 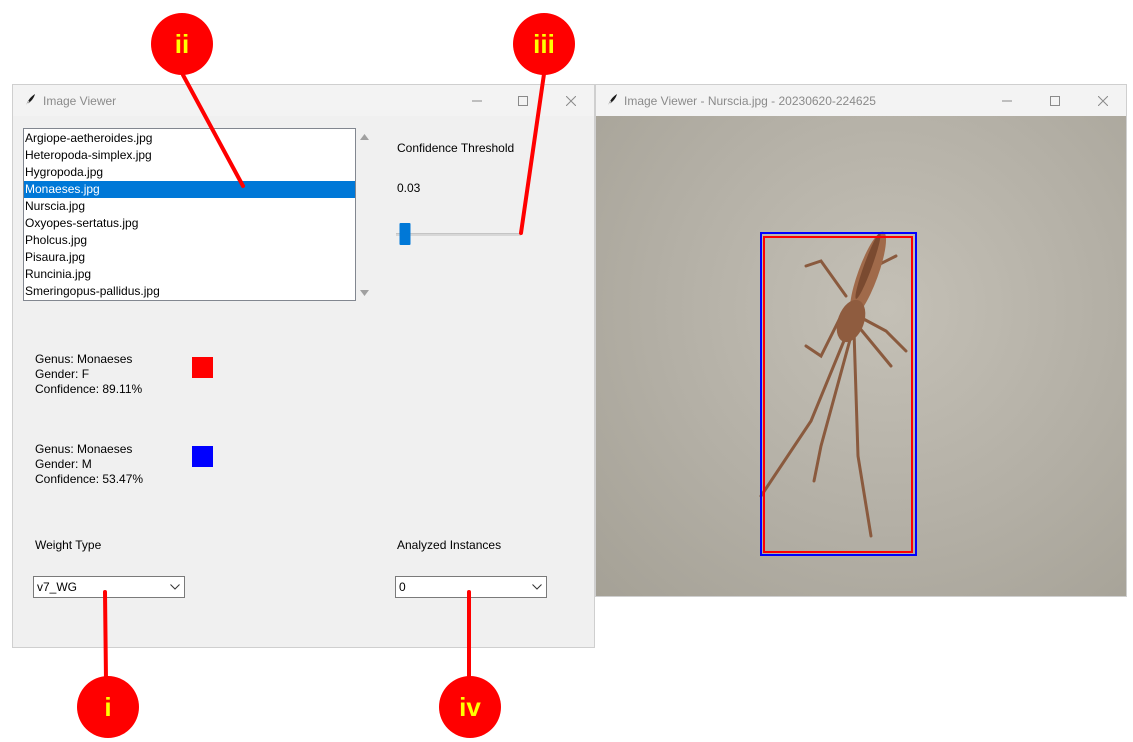 What do you see at coordinates (402, 587) in the screenshot?
I see `analyzed-instances-value: 0` at bounding box center [402, 587].